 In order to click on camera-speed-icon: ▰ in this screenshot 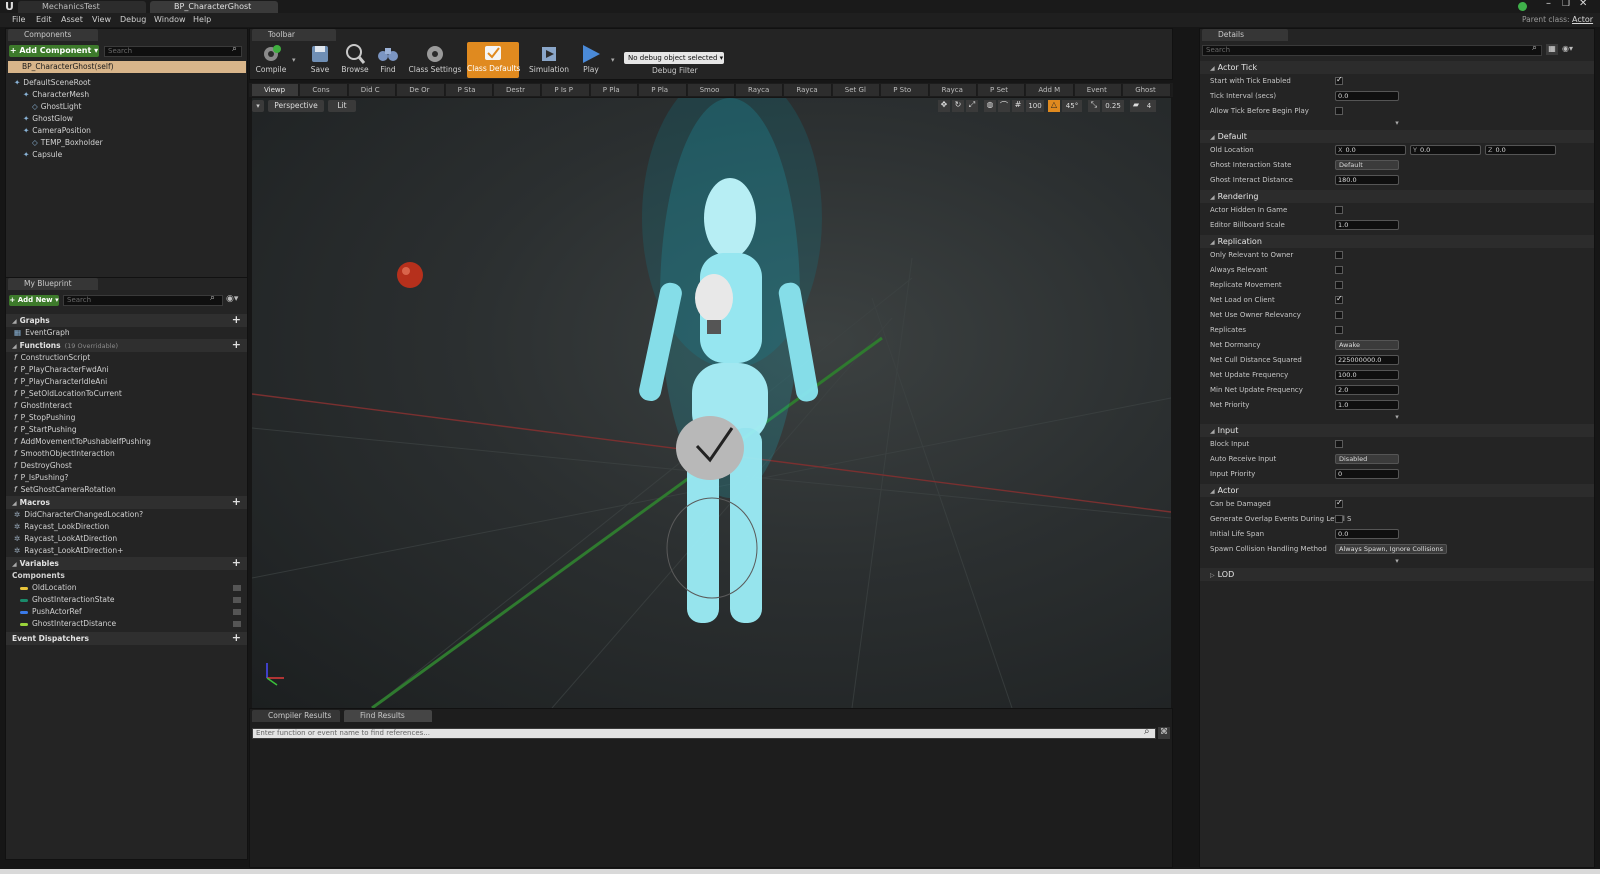, I will do `click(1136, 106)`.